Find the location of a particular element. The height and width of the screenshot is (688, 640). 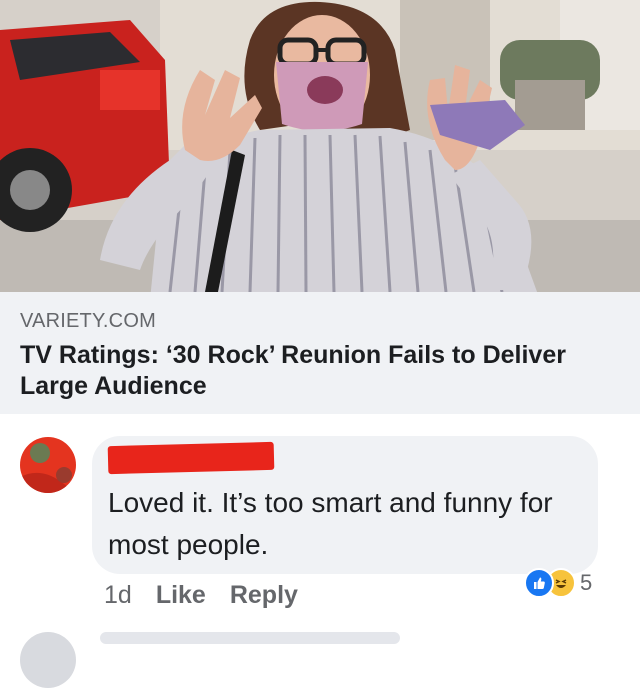

comment-actions: 1d Like Reply is located at coordinates (213, 595).